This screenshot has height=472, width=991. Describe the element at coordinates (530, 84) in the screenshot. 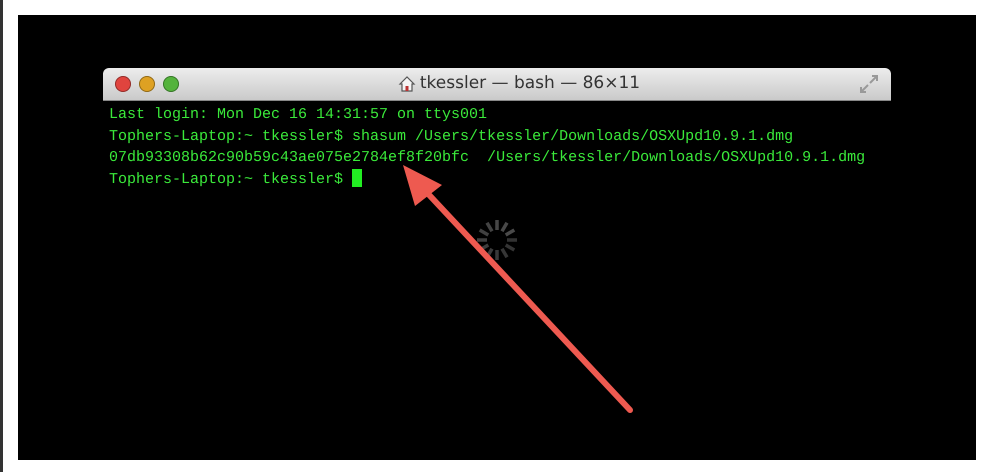

I see `window-title: tkessler — bash — 86×11` at that location.